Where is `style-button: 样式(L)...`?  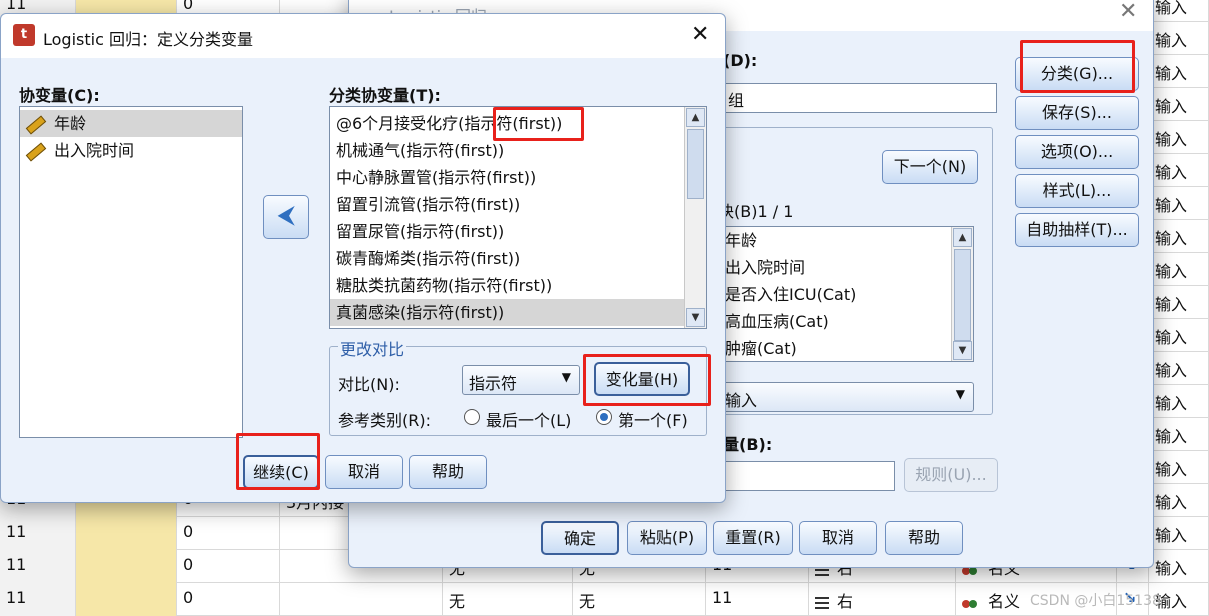
style-button: 样式(L)... is located at coordinates (1077, 191).